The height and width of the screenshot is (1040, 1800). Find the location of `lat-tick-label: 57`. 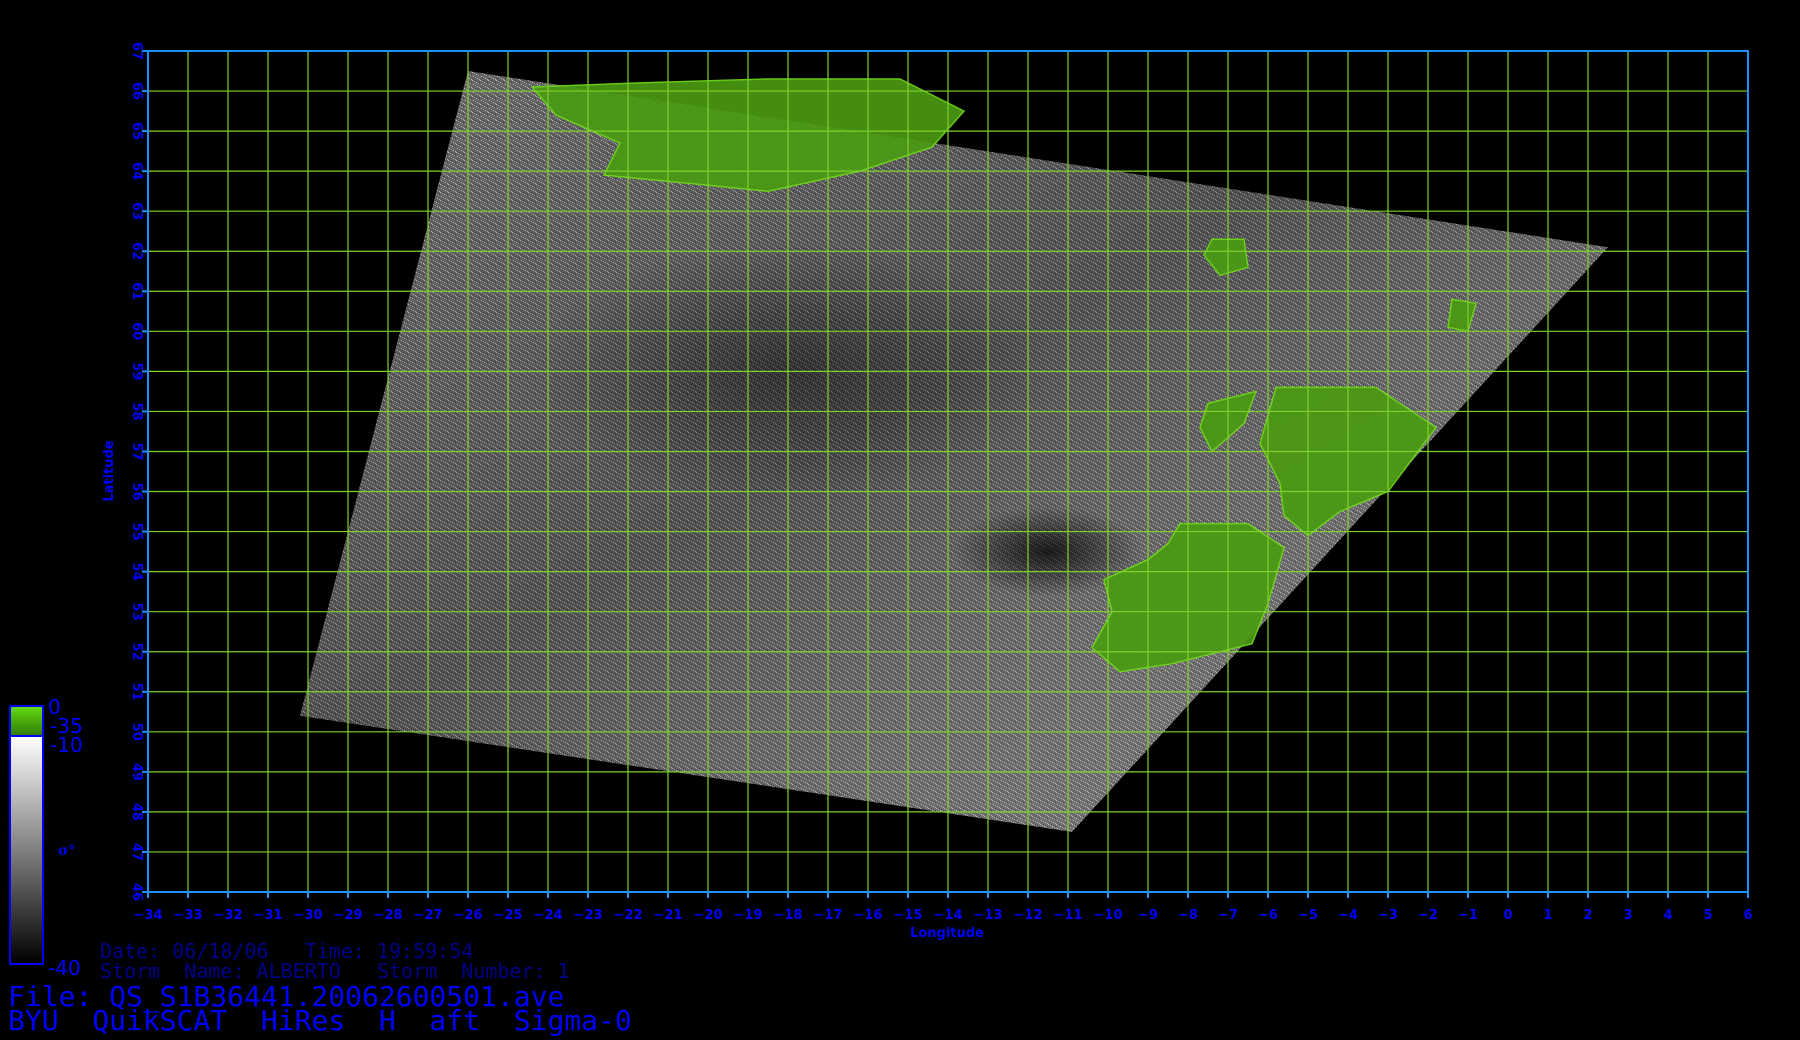

lat-tick-label: 57 is located at coordinates (136, 451).